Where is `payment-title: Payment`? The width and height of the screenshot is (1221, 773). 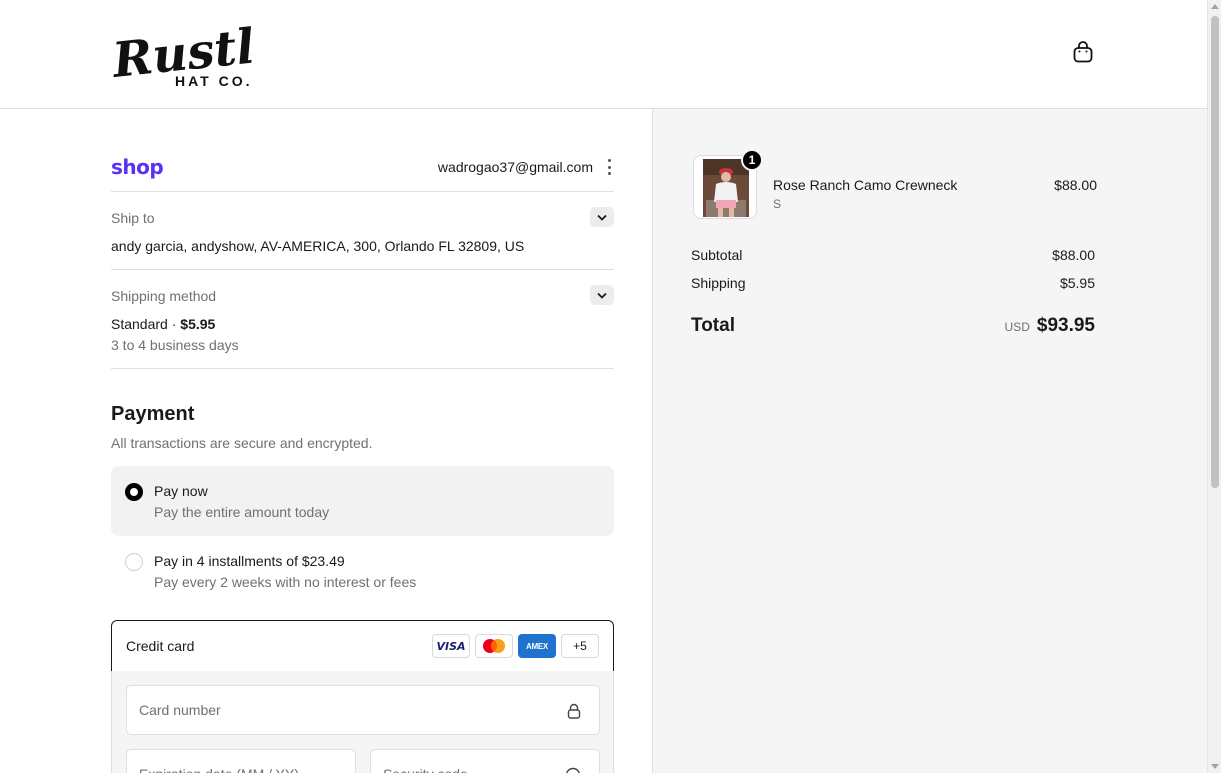 payment-title: Payment is located at coordinates (153, 414).